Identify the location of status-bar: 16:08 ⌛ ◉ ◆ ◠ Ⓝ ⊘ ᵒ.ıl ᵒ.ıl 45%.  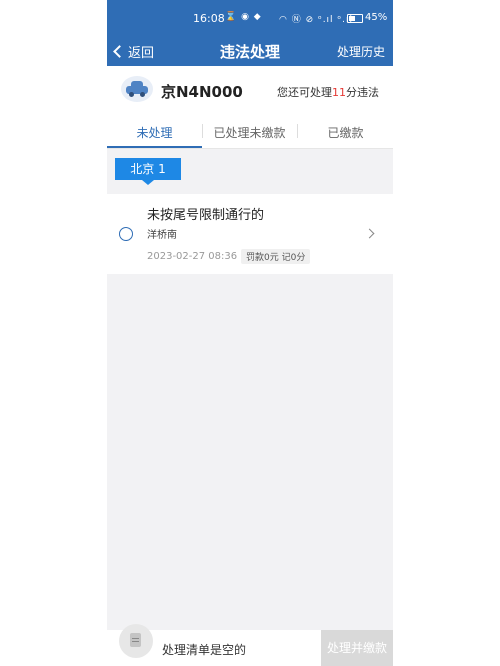
(250, 18).